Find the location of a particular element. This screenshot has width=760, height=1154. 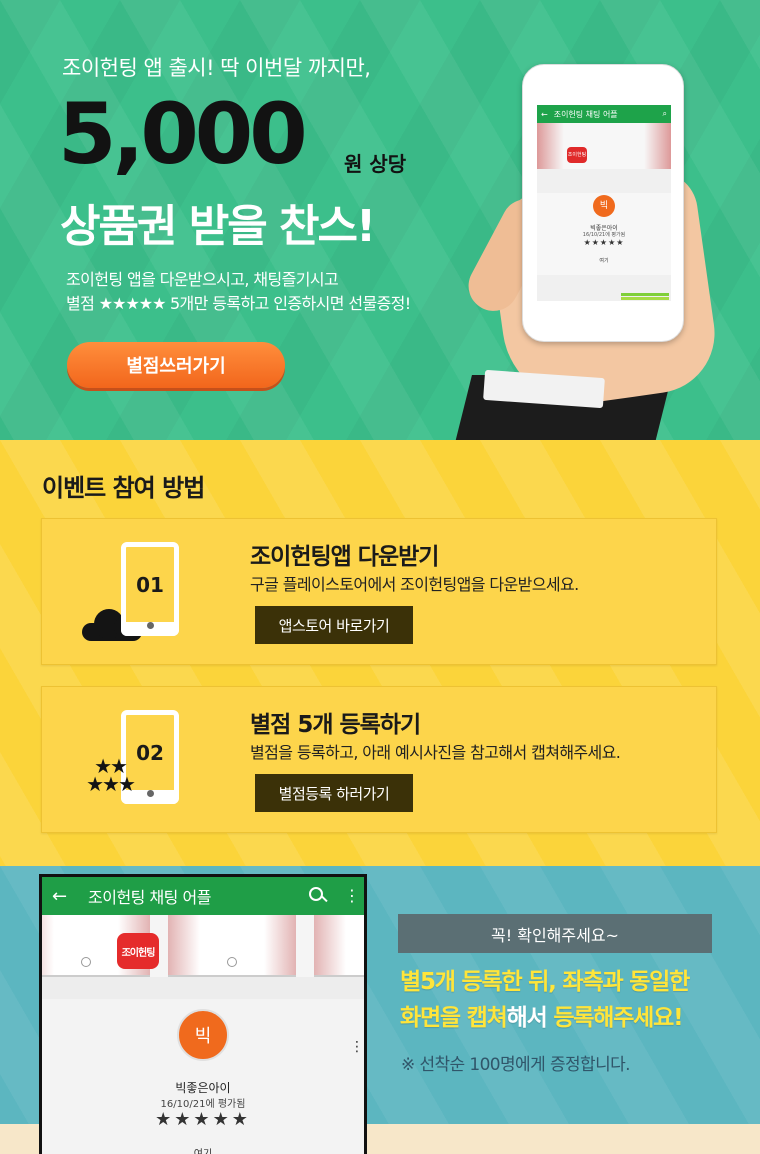

phone-icon: 01 is located at coordinates (150, 589).